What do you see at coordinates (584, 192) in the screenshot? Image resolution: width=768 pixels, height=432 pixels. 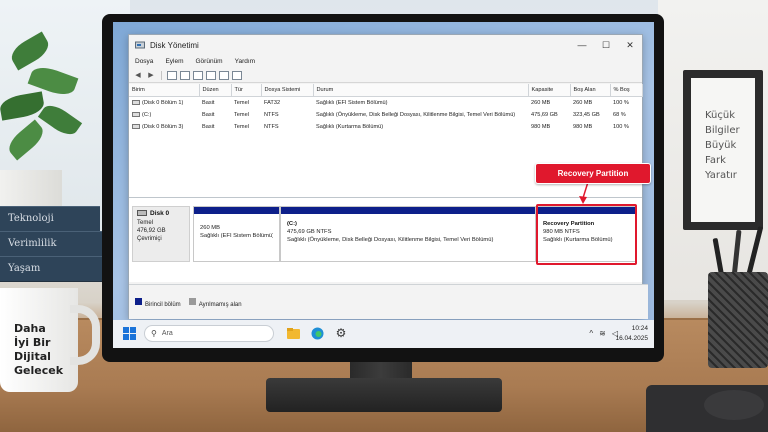 I see `callout-arrow` at bounding box center [584, 192].